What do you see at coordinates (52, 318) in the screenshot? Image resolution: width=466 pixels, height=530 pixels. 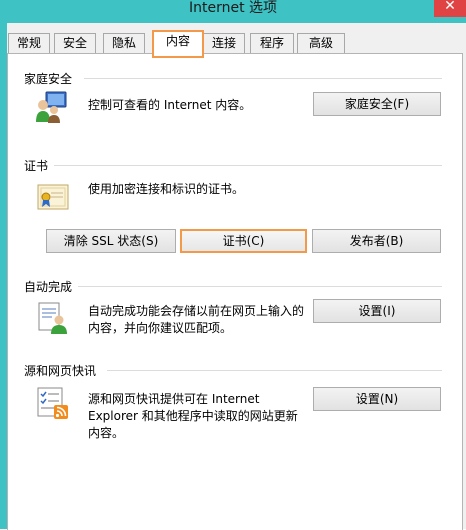 I see `autocomplete-form-user-icon` at bounding box center [52, 318].